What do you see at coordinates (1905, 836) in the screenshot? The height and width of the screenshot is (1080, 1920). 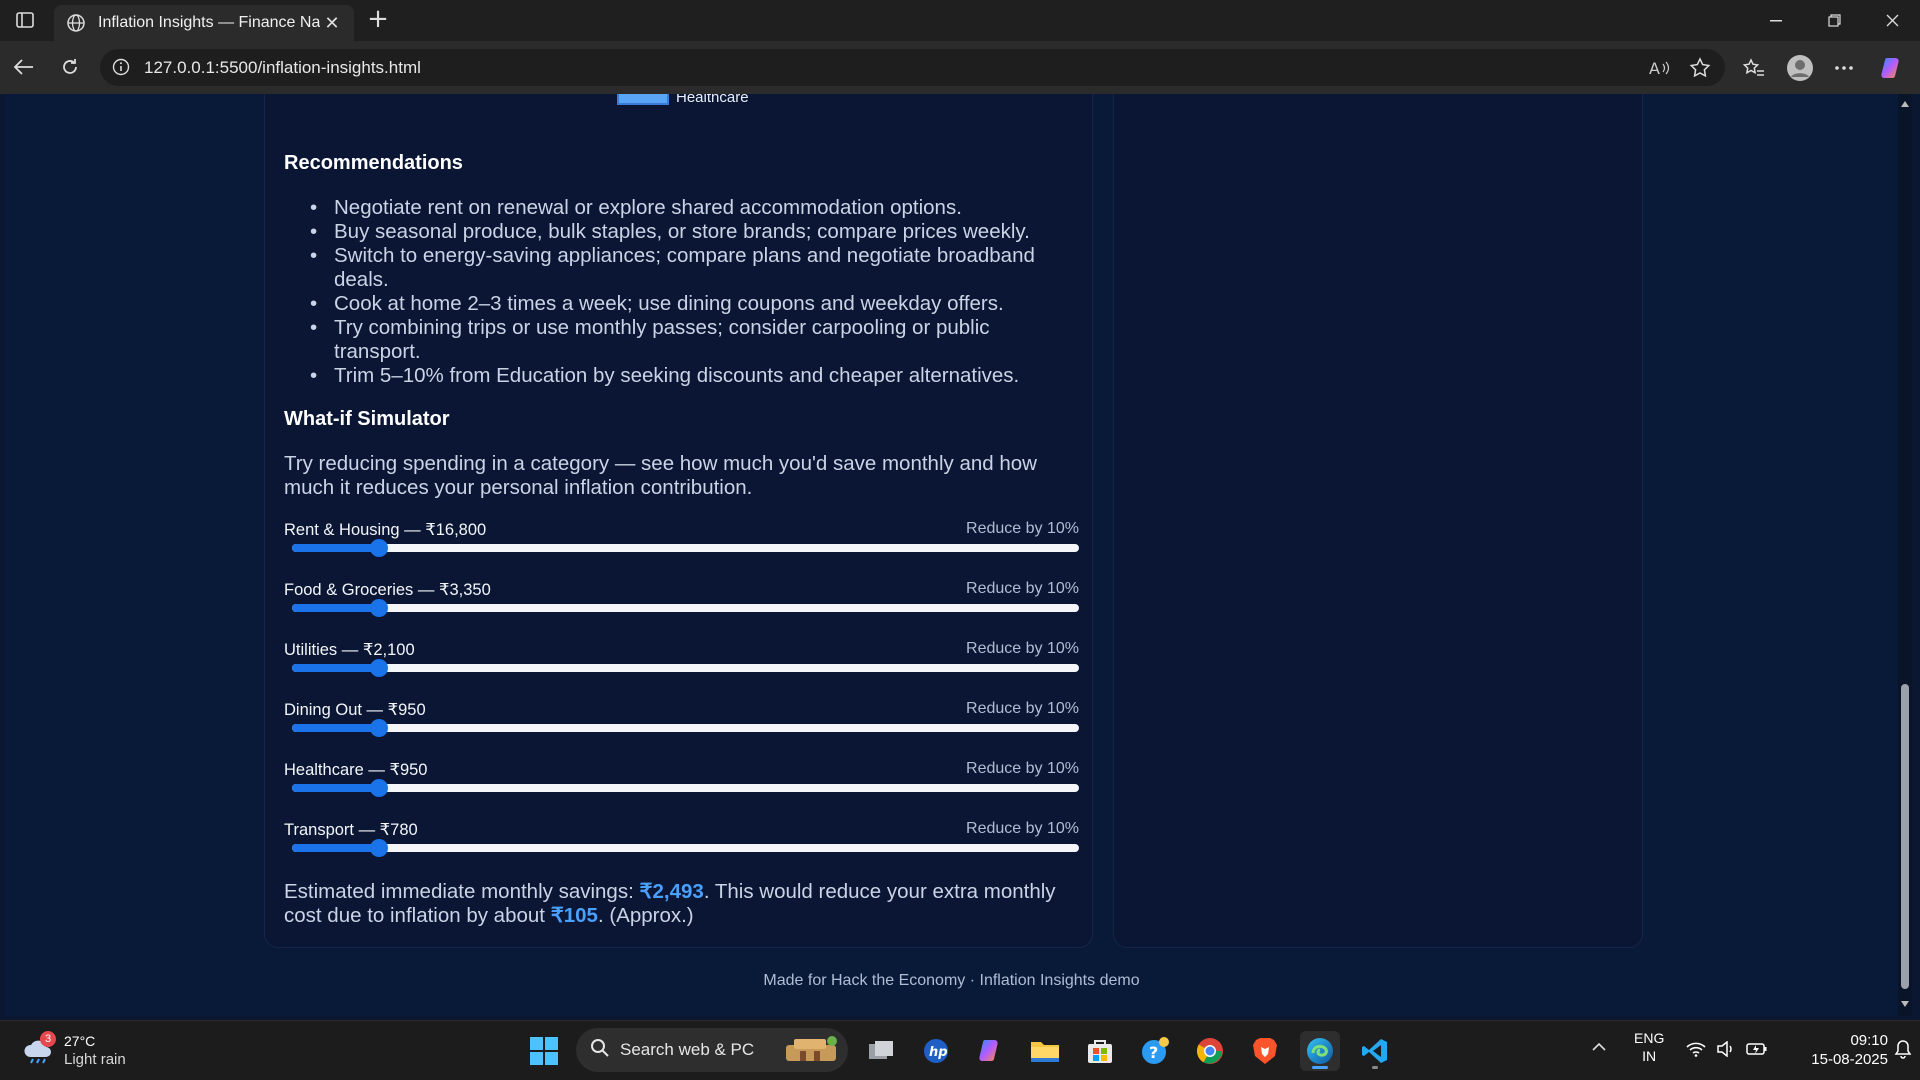 I see `scroll-thumb` at bounding box center [1905, 836].